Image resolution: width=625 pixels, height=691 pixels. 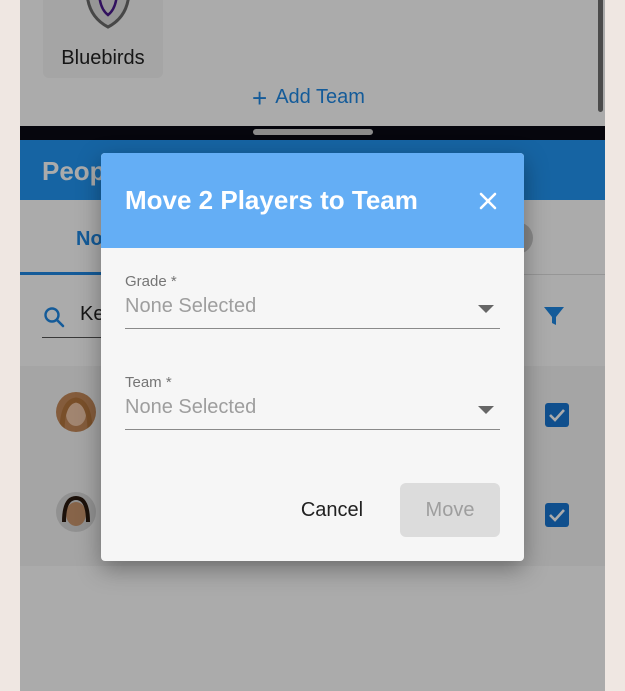 I want to click on dialog-title: Move 2 Players to Team, so click(x=271, y=200).